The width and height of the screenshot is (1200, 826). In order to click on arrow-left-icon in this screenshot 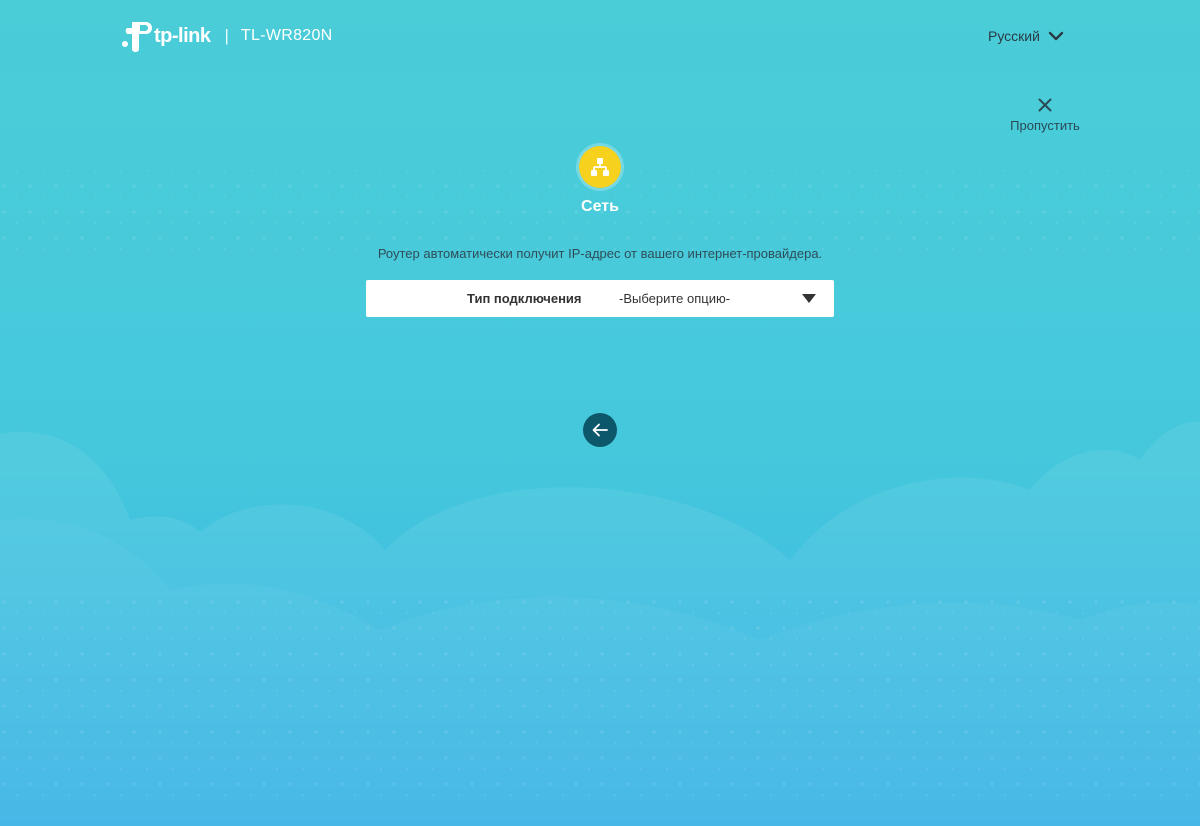, I will do `click(600, 430)`.